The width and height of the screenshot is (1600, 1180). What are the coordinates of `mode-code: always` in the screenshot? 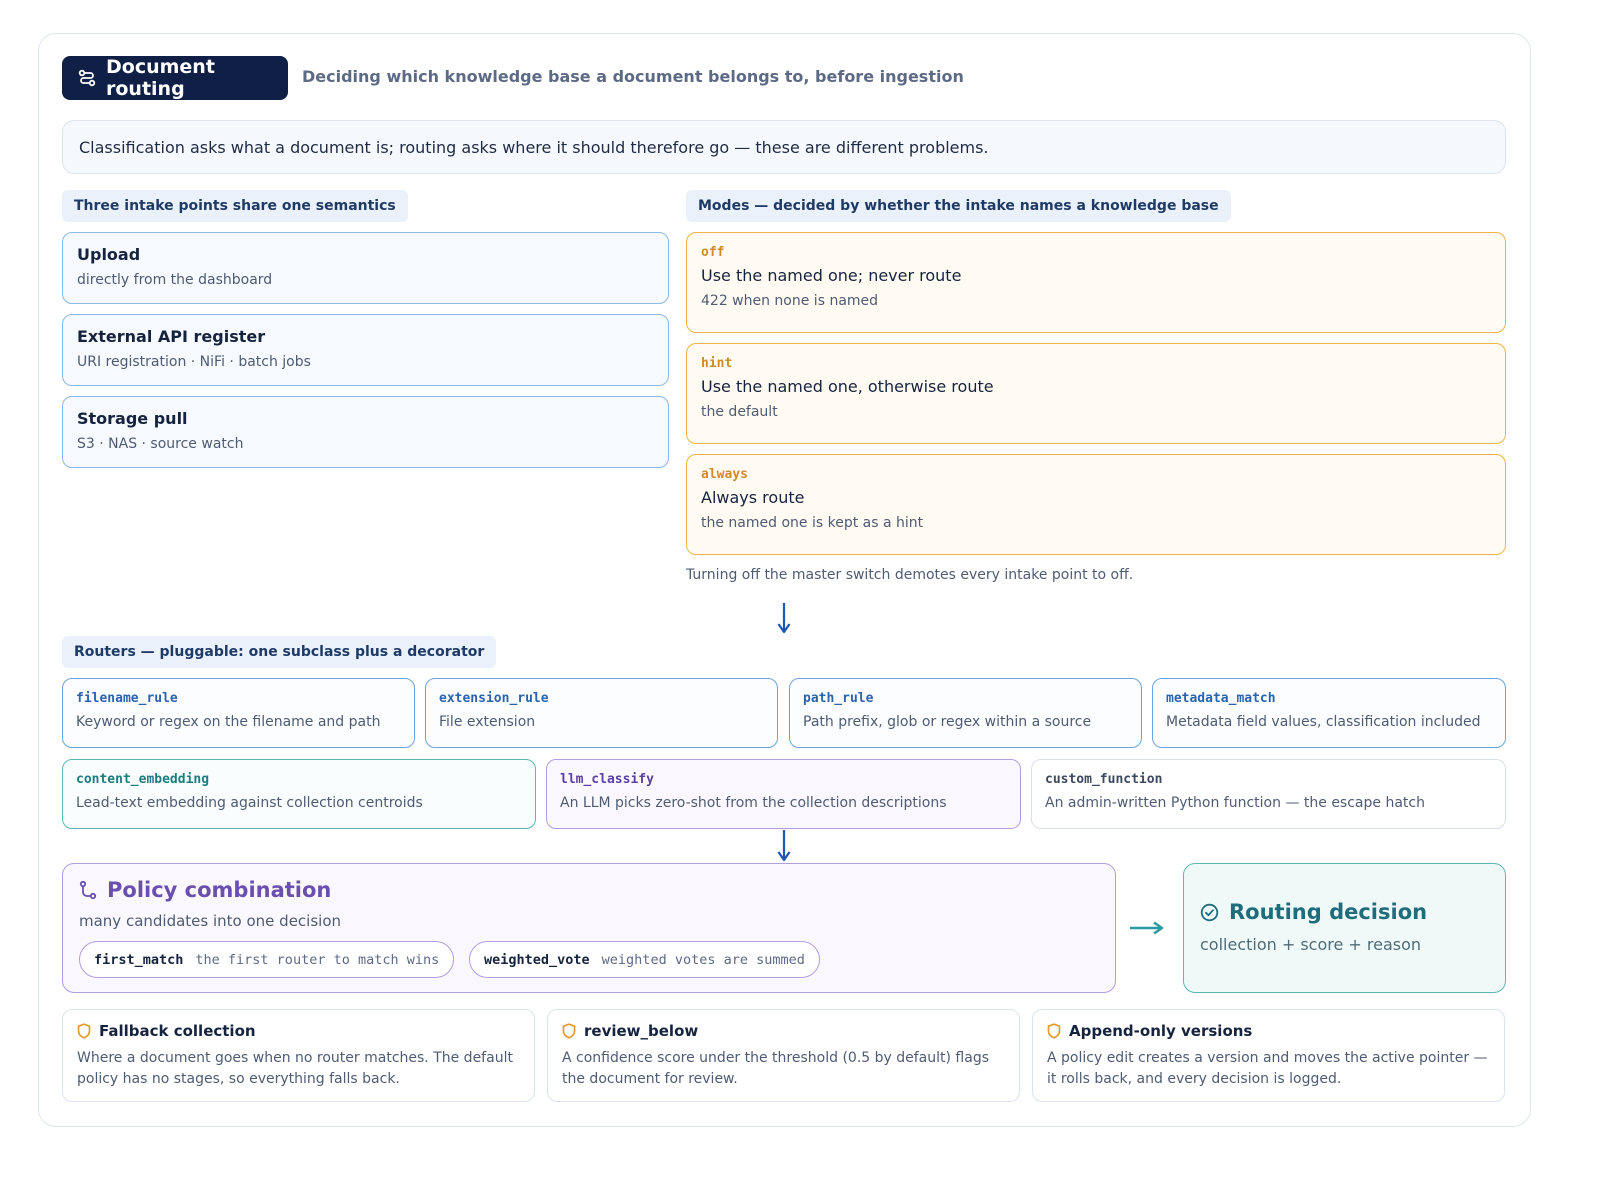 It's located at (724, 474).